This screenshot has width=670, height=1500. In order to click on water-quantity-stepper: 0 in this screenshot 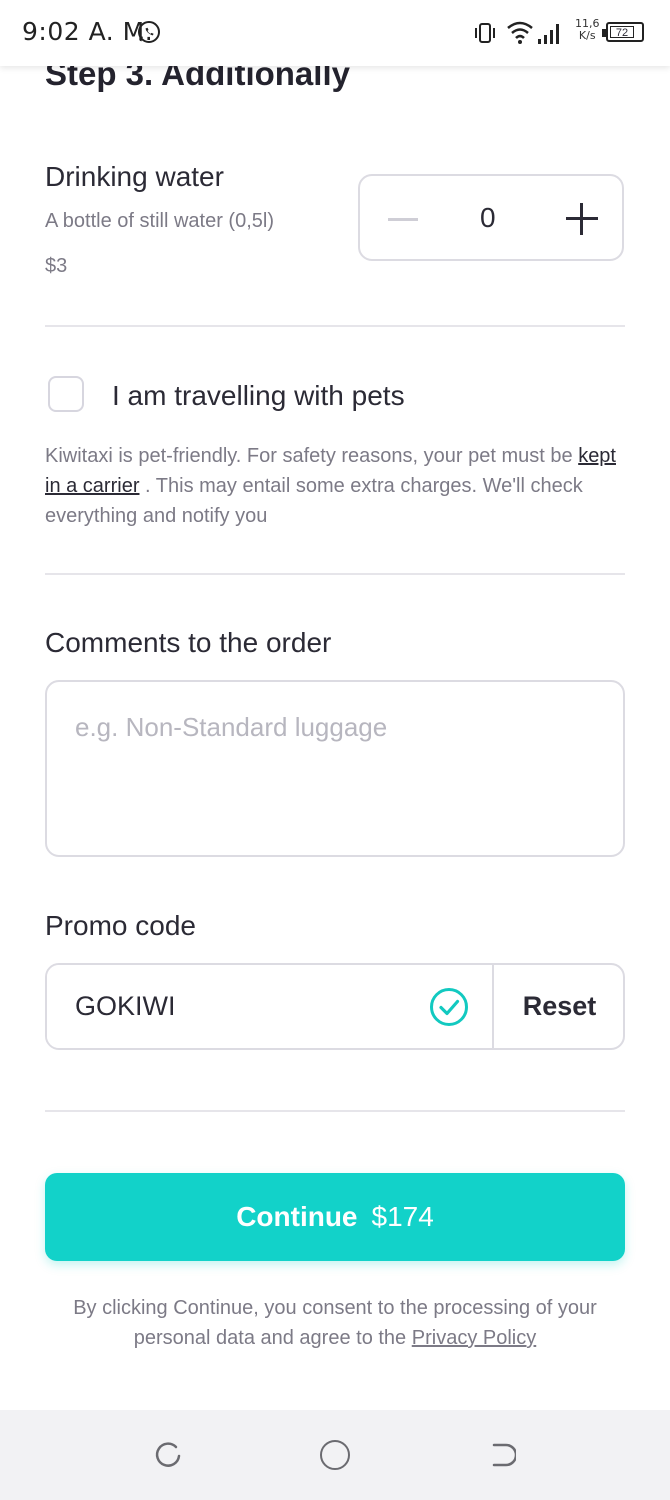, I will do `click(491, 217)`.